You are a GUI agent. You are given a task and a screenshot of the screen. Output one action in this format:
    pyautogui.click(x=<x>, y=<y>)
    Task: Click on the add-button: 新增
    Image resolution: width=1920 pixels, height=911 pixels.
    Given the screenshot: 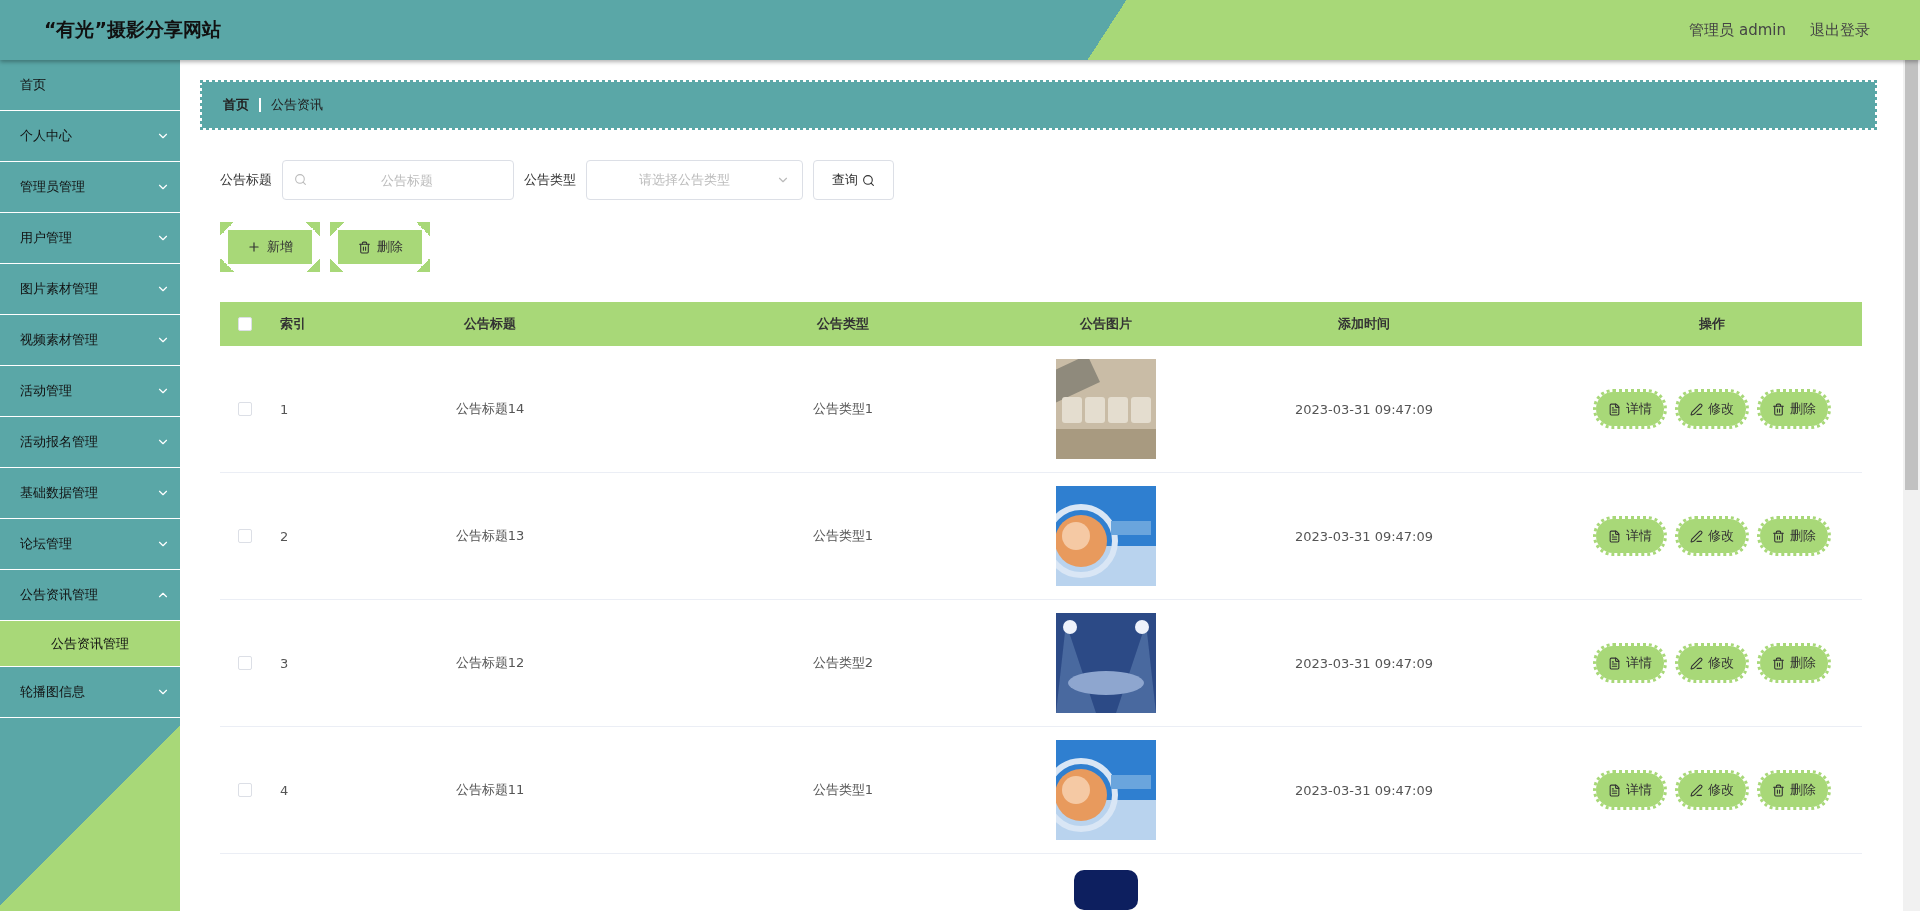 What is the action you would take?
    pyautogui.click(x=270, y=247)
    